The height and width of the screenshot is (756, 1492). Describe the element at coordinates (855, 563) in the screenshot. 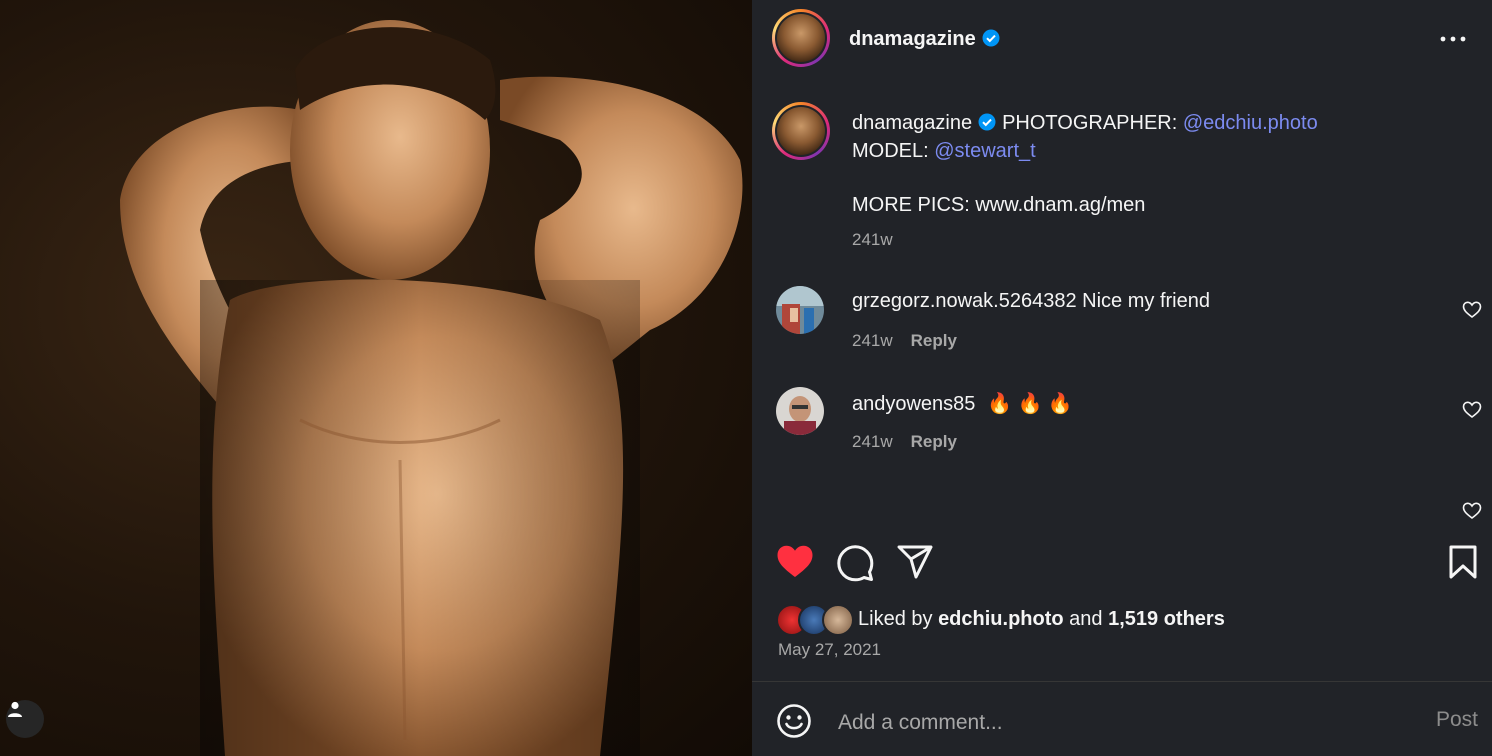

I see `comment-icon` at that location.